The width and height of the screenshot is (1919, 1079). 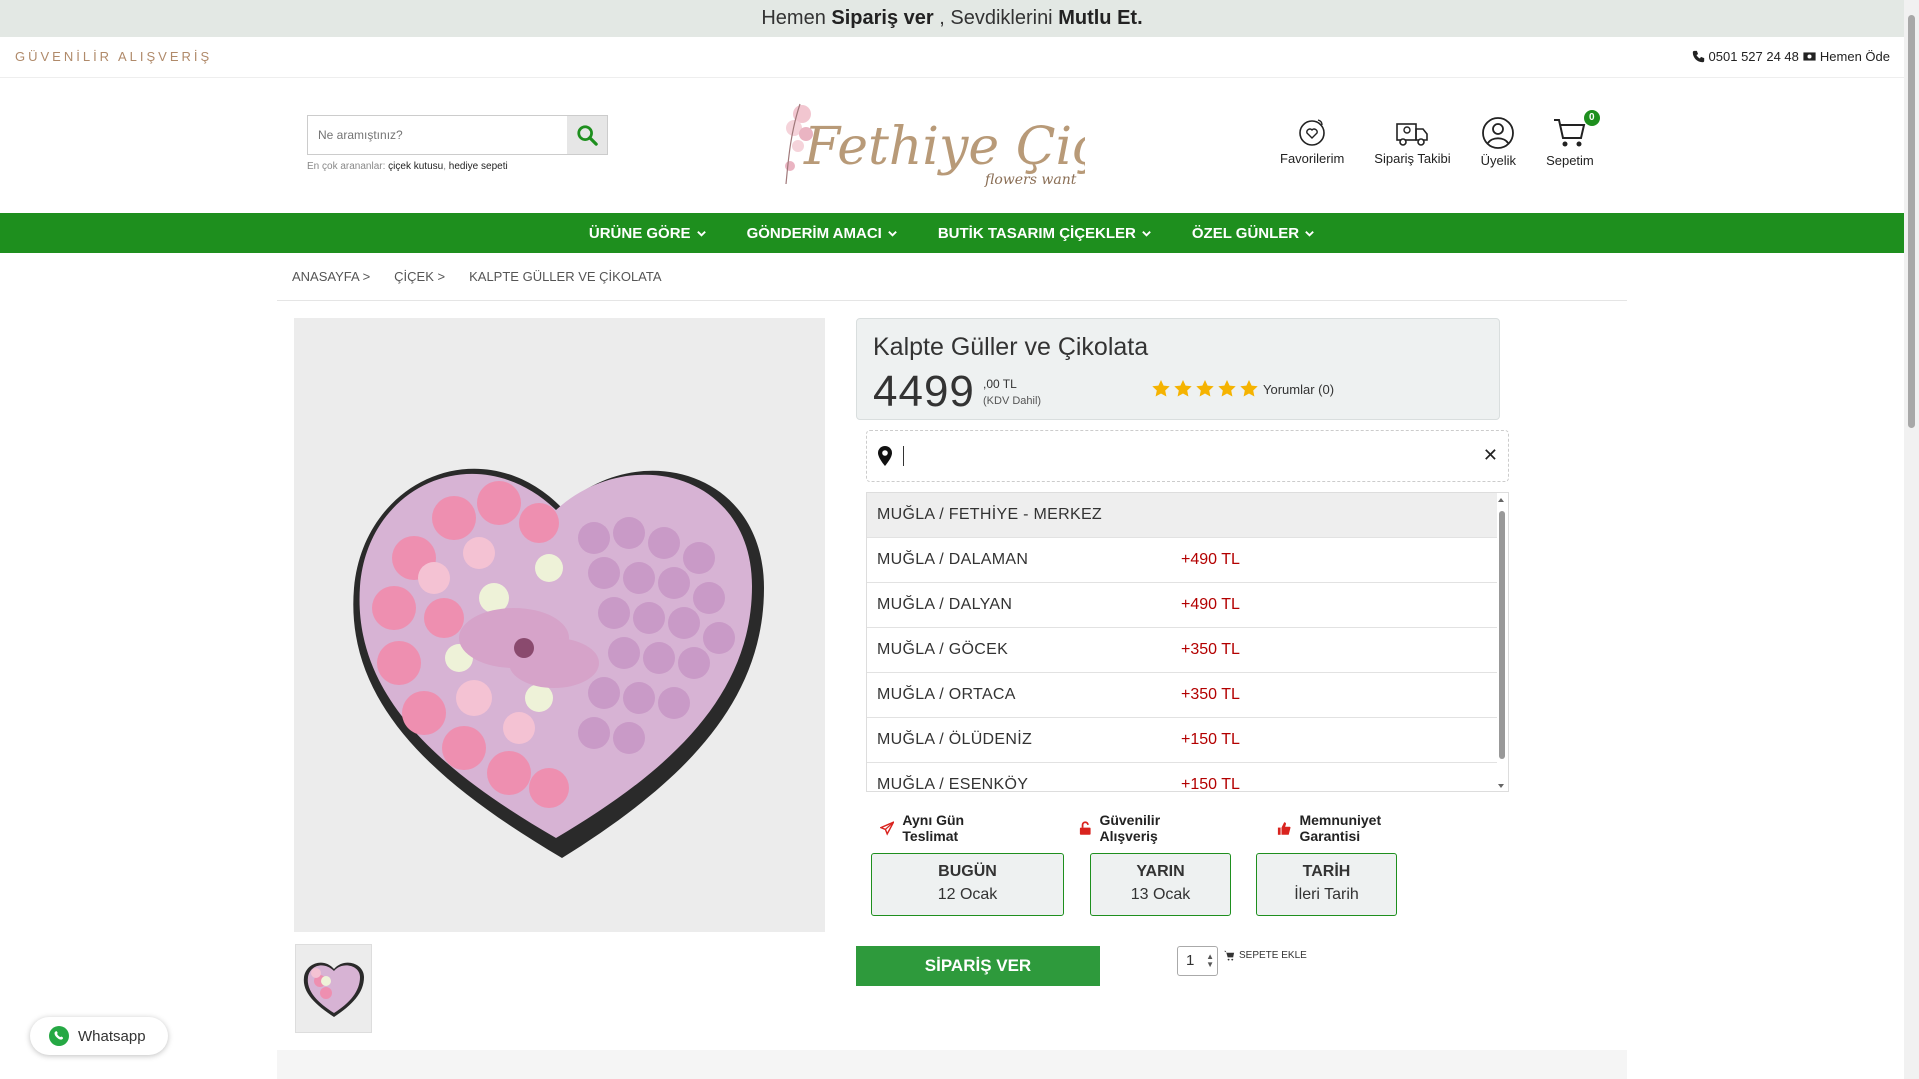 What do you see at coordinates (1182, 695) in the screenshot?
I see `district-option: MUĞLA / ORTACA +350 TL` at bounding box center [1182, 695].